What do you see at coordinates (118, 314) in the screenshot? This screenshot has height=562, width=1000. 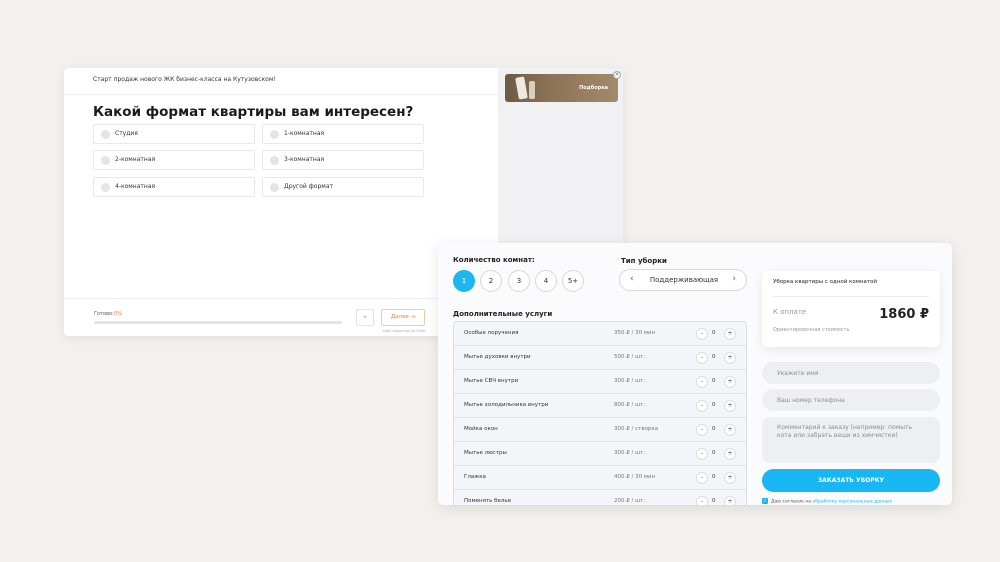 I see `progress-value: 0%` at bounding box center [118, 314].